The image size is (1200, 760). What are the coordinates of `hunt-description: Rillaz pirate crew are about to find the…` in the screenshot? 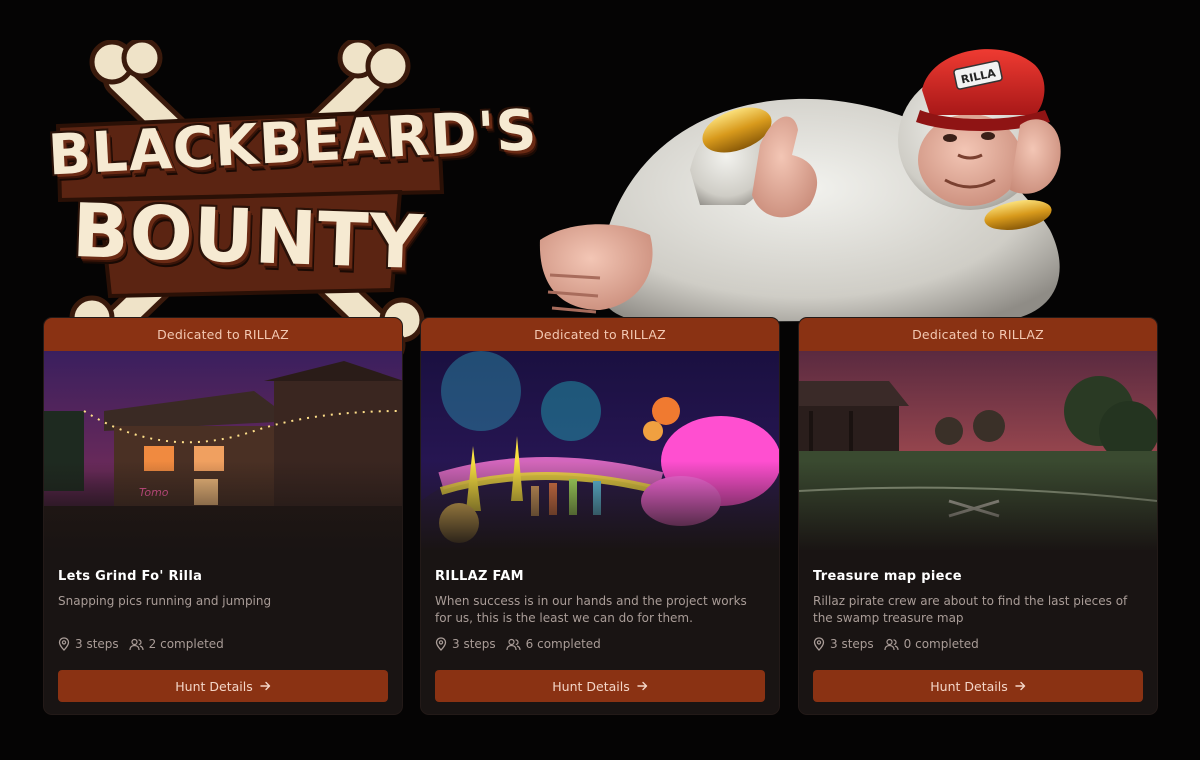 It's located at (970, 609).